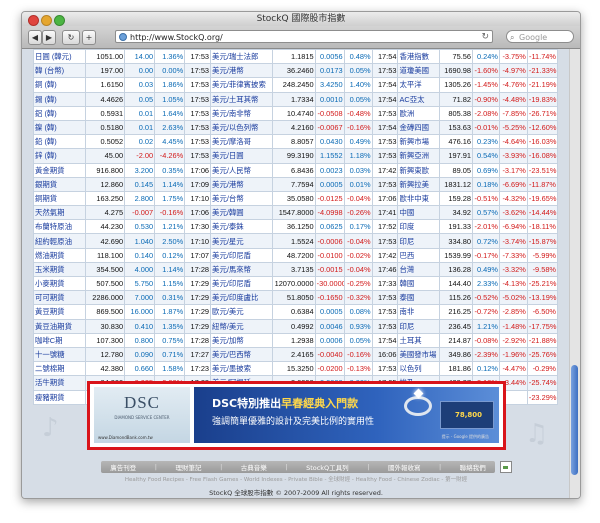  What do you see at coordinates (59, 184) in the screenshot?
I see `instrument-name-link: 銀期貨` at bounding box center [59, 184].